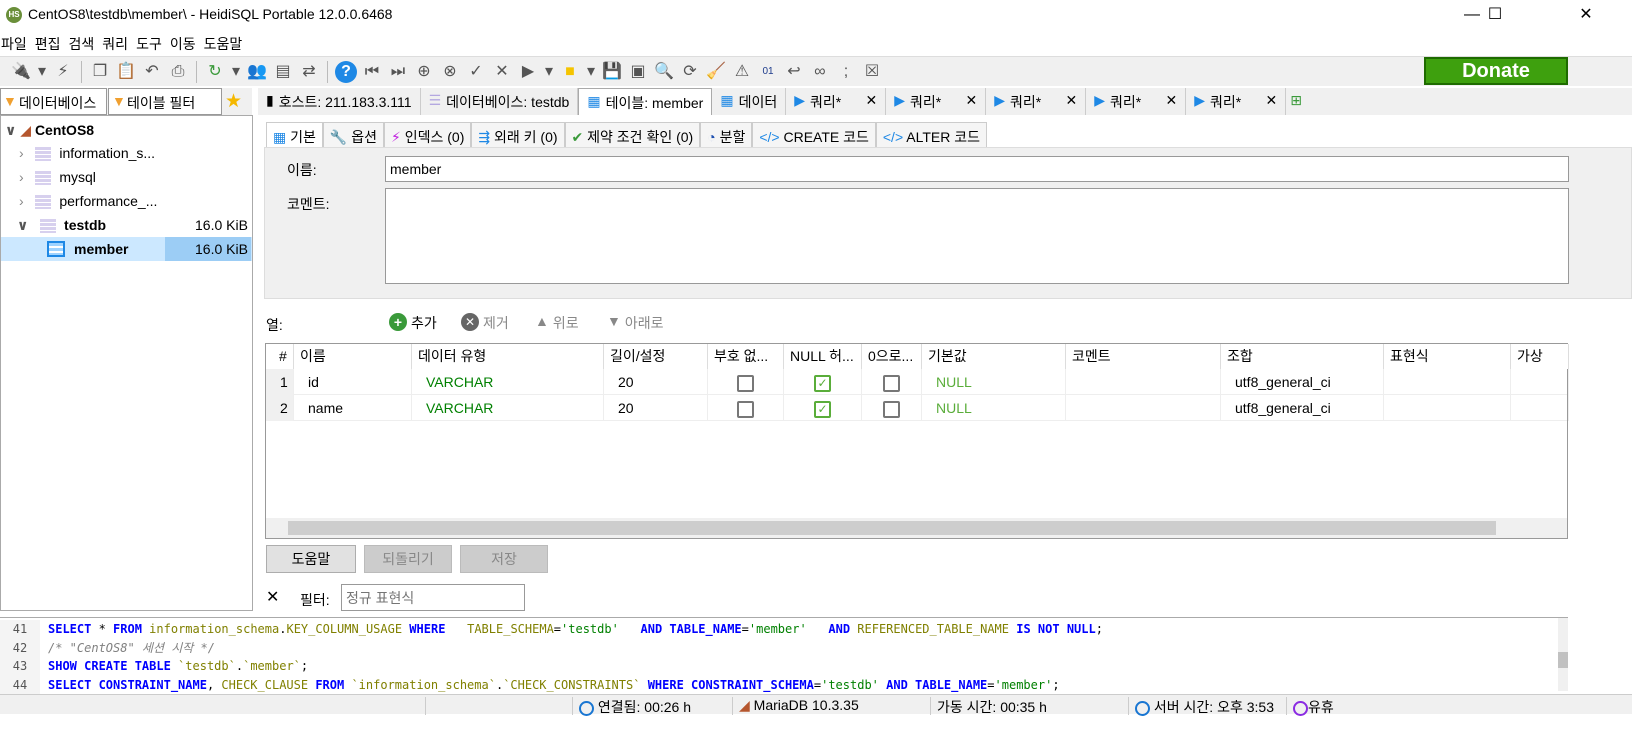 The image size is (1632, 743). I want to click on main-tab-8: ▶ 쿼리* ✕, so click(1236, 101).